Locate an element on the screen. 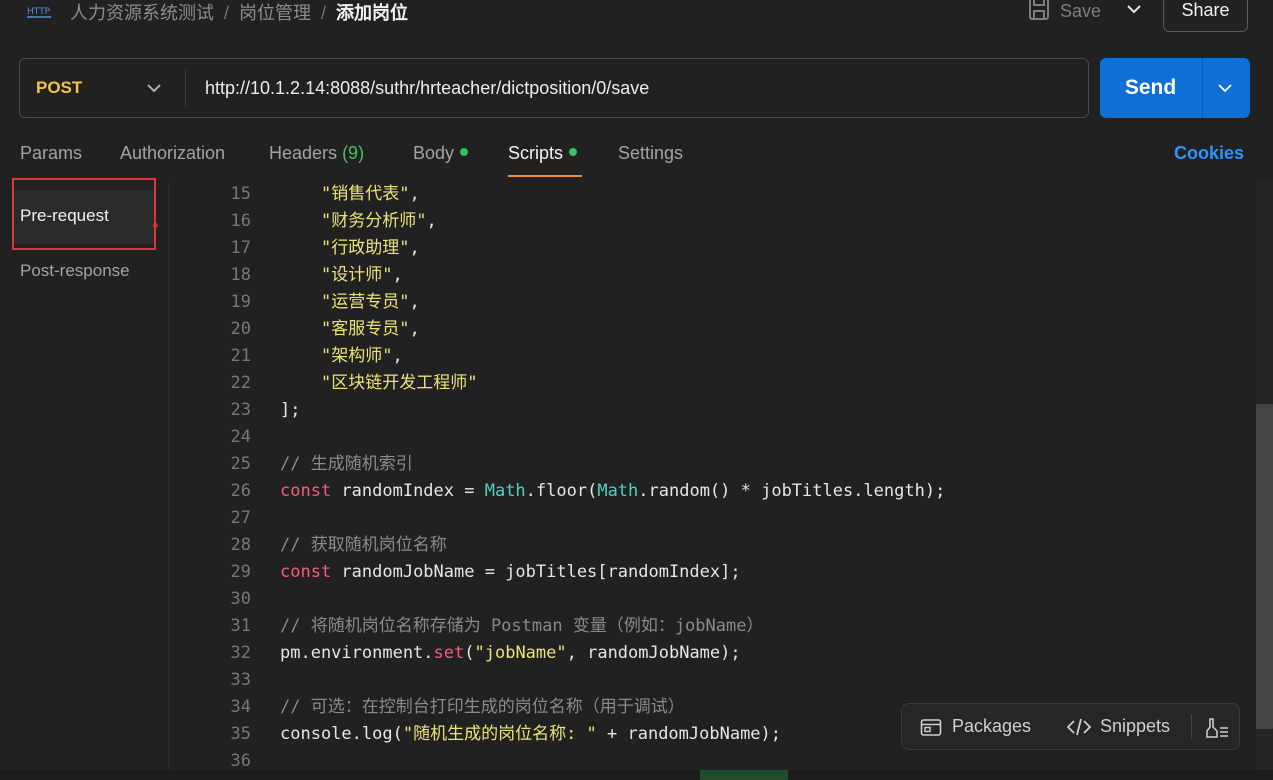 The image size is (1273, 780). line-number: 32 is located at coordinates (240, 653).